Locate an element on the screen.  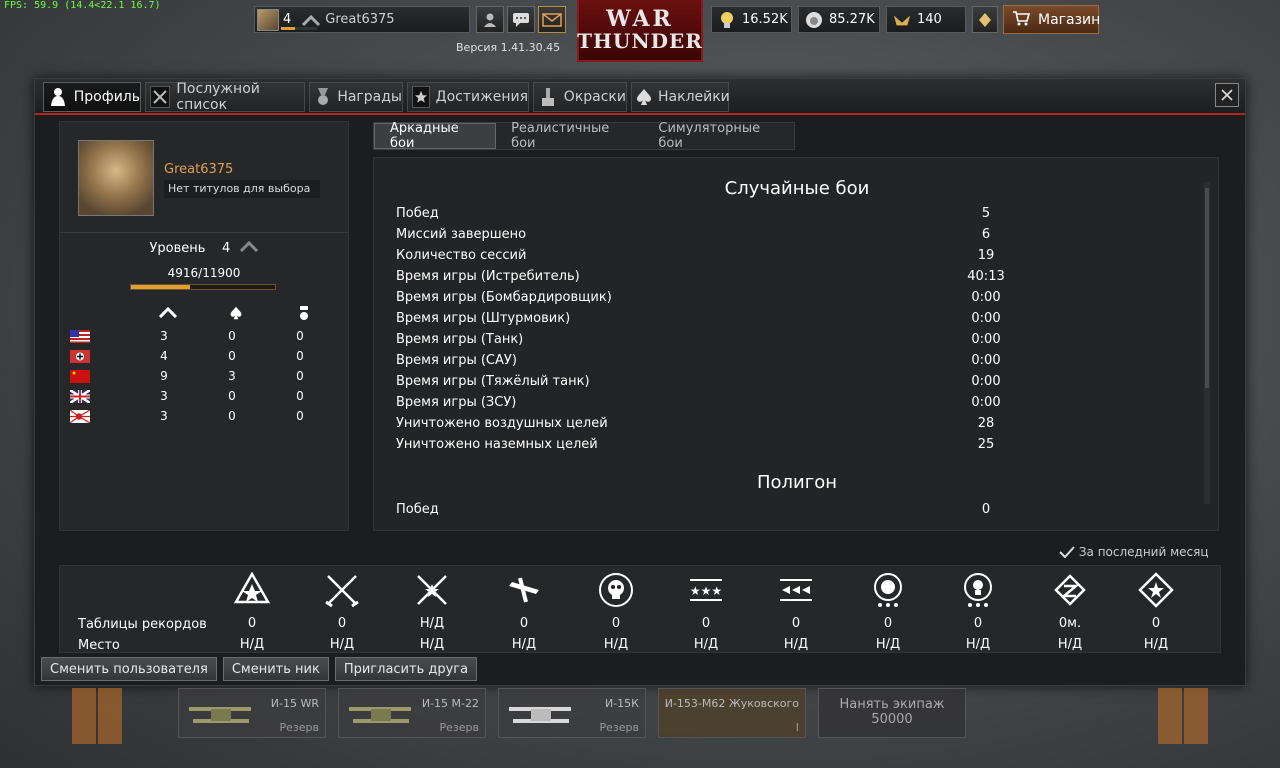
last-month-toggle: За последний месяц is located at coordinates (1134, 552).